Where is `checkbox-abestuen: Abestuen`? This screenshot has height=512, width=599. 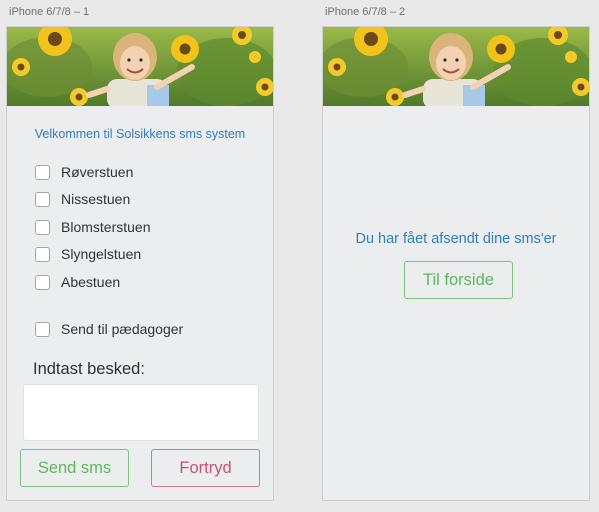
checkbox-abestuen: Abestuen is located at coordinates (77, 282).